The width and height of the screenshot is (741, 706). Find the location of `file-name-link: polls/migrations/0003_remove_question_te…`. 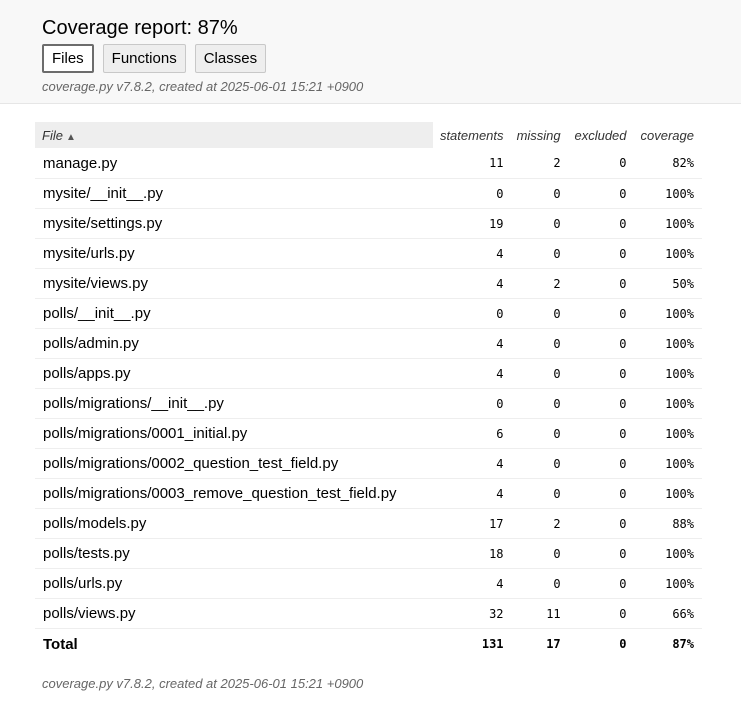

file-name-link: polls/migrations/0003_remove_question_te… is located at coordinates (234, 493).